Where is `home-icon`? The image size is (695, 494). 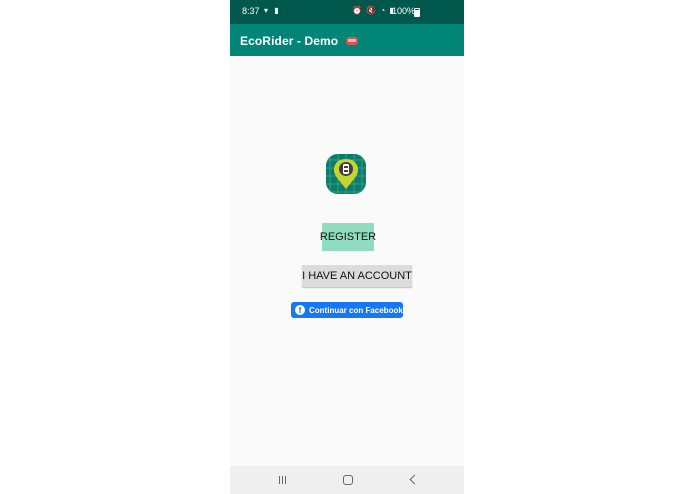 home-icon is located at coordinates (348, 480).